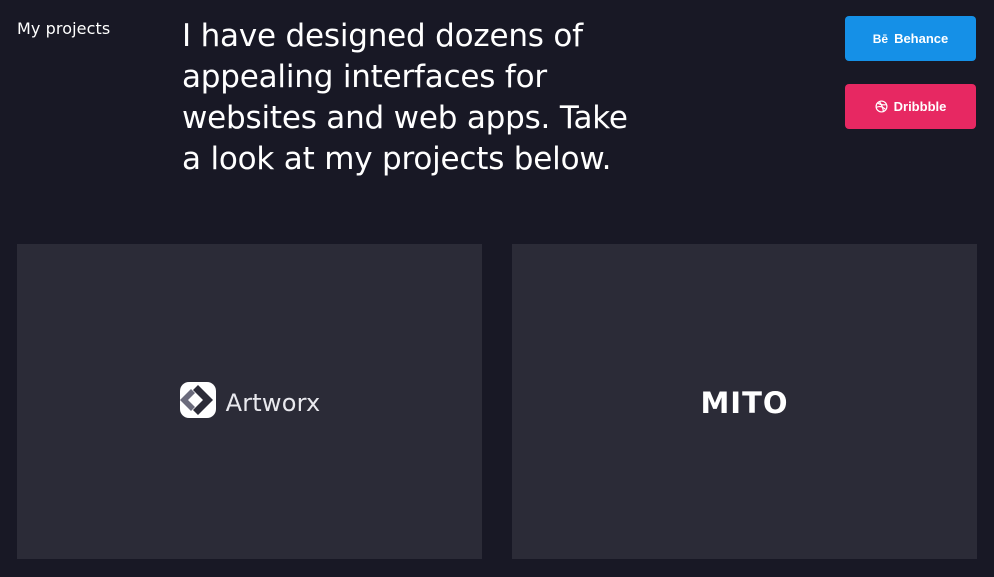  Describe the element at coordinates (273, 402) in the screenshot. I see `artworx-name: Artworx` at that location.